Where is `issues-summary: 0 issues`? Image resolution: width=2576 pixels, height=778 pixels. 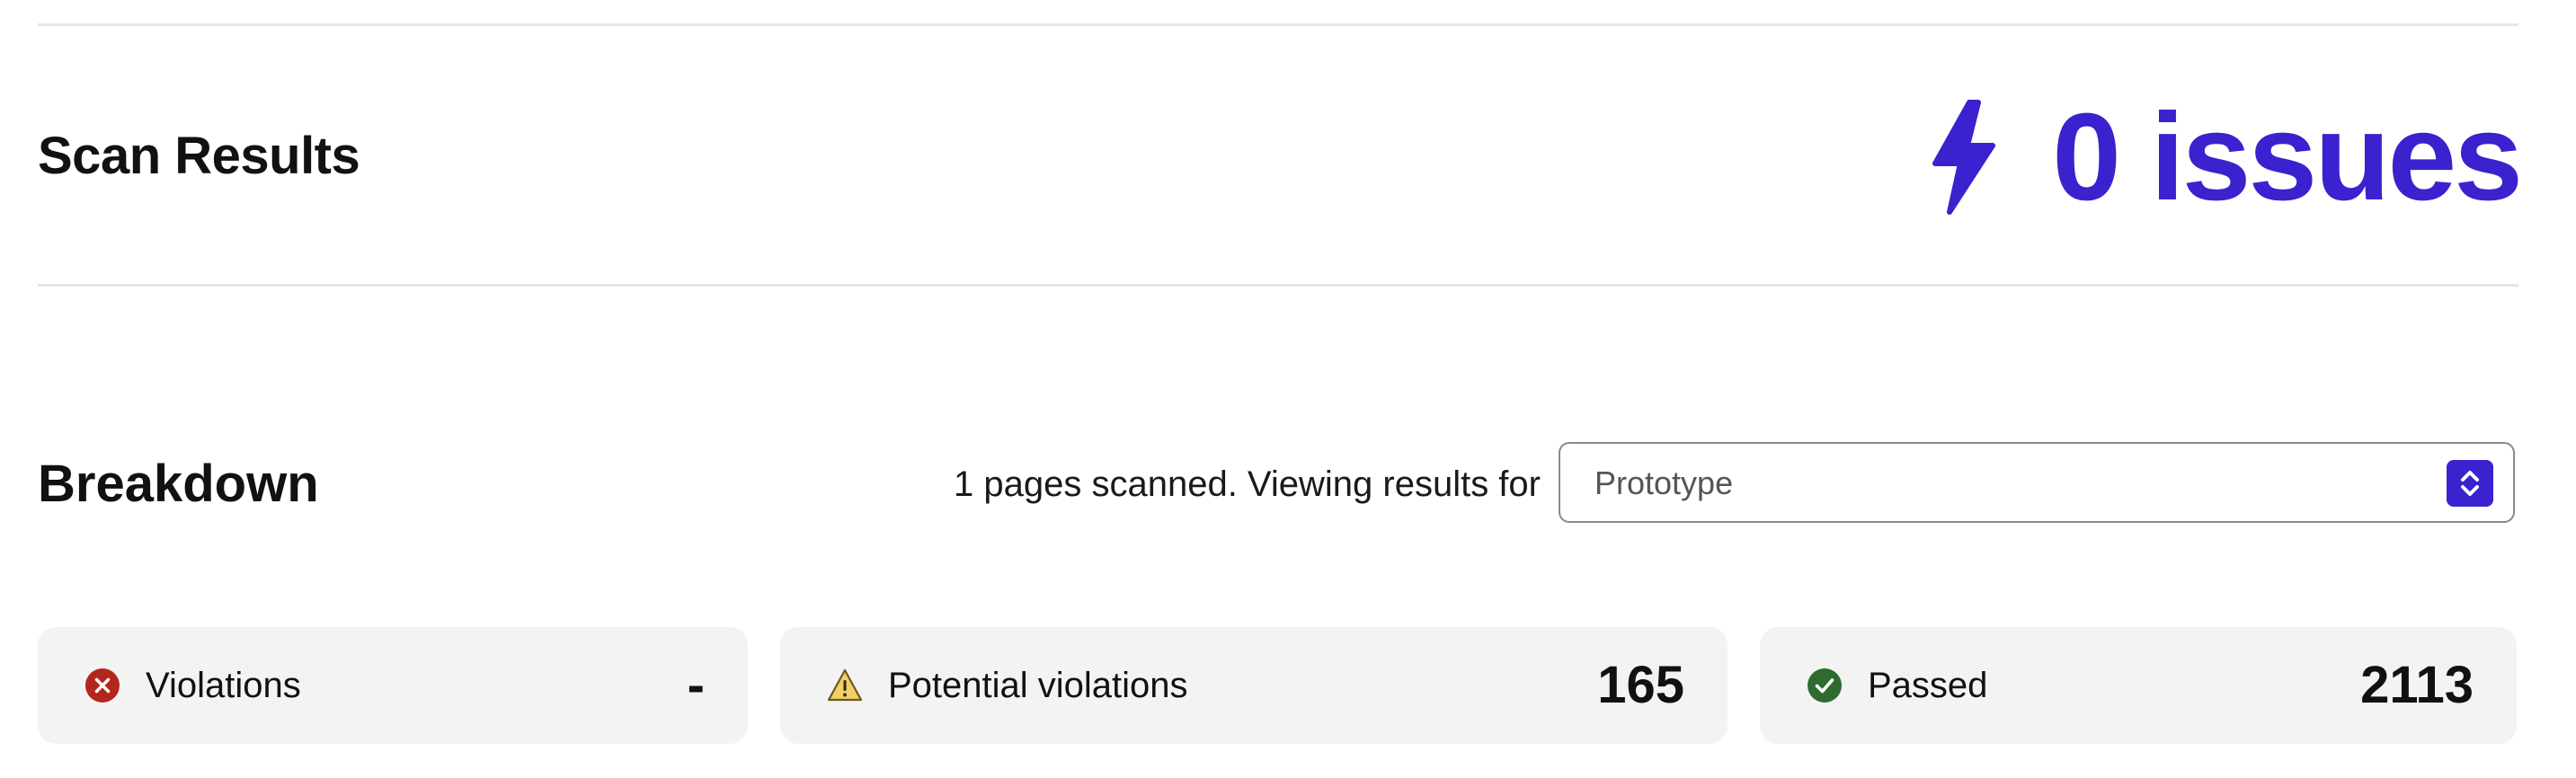
issues-summary: 0 issues is located at coordinates (2223, 157).